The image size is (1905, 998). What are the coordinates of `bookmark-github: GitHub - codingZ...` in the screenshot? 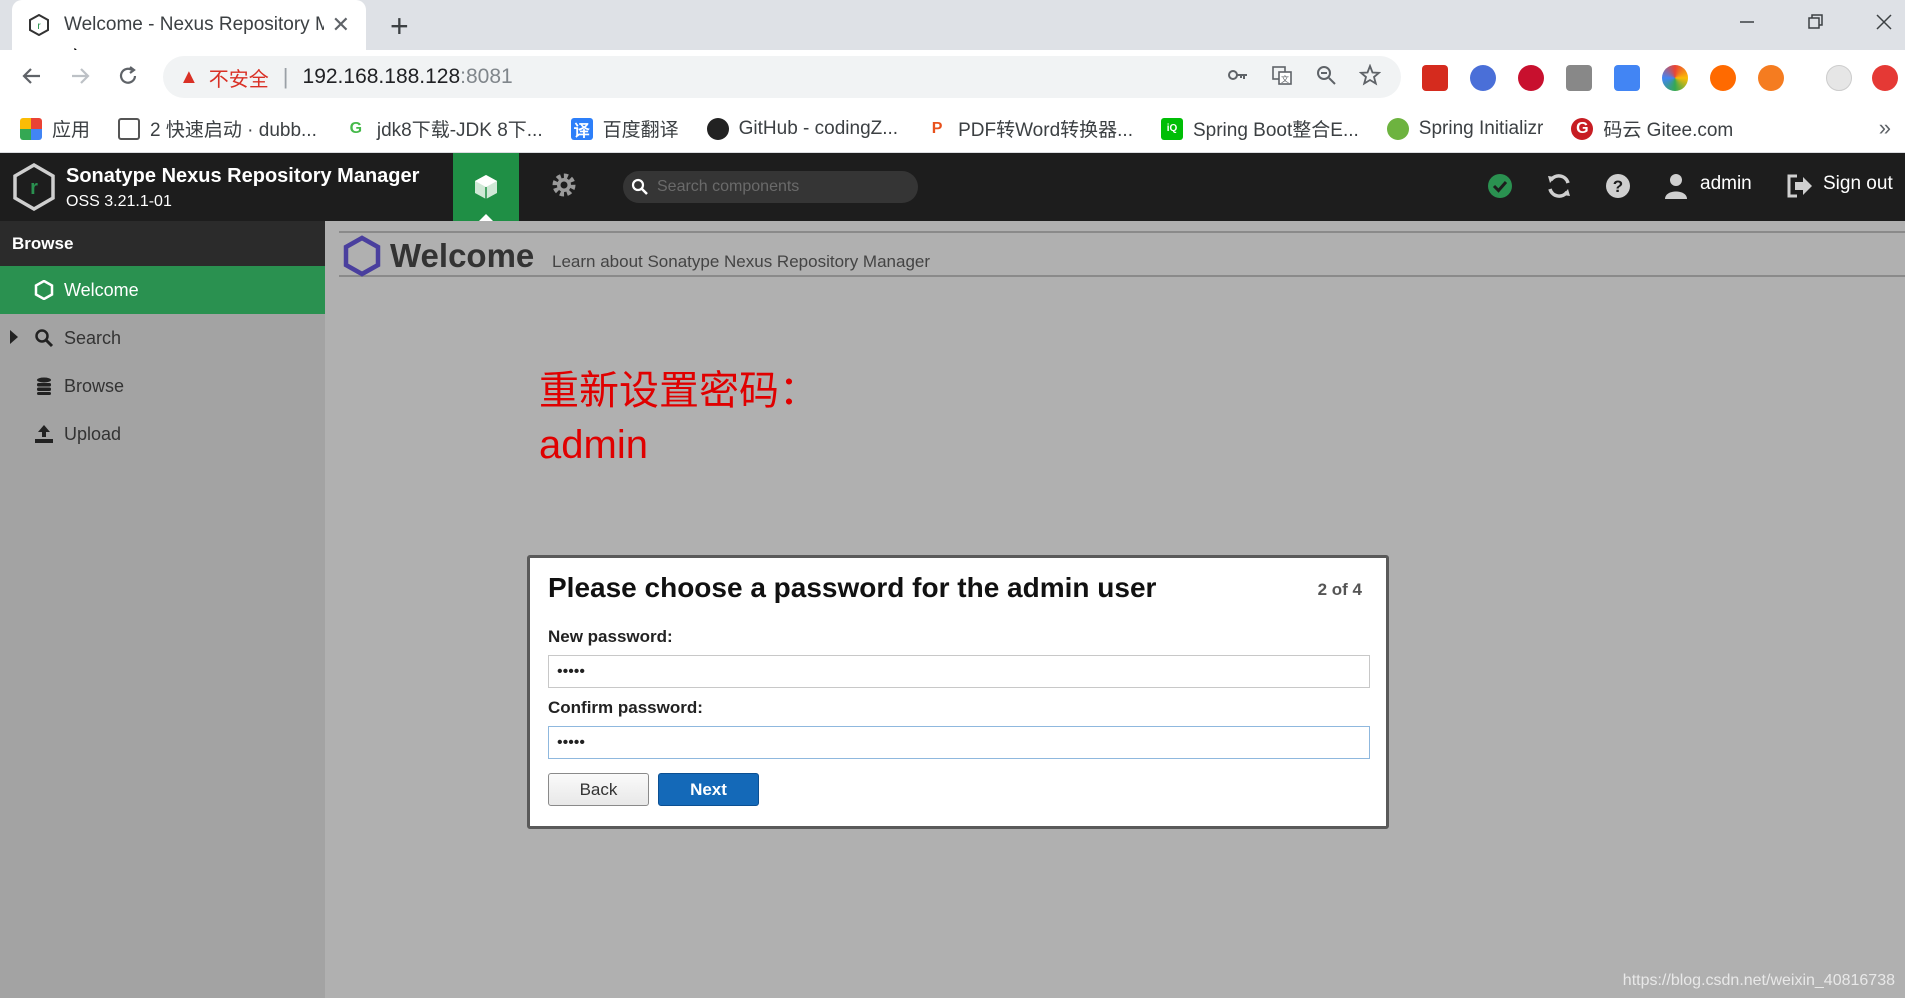 It's located at (802, 128).